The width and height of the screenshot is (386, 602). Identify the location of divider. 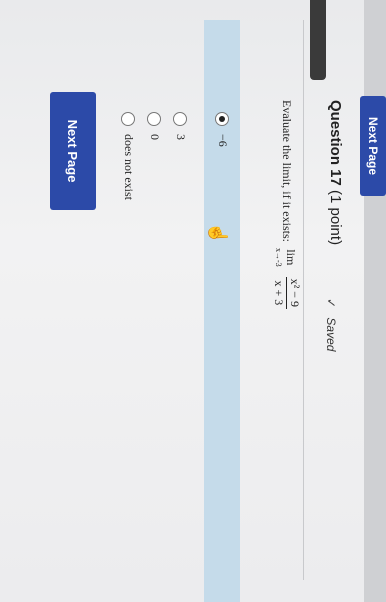
(303, 300).